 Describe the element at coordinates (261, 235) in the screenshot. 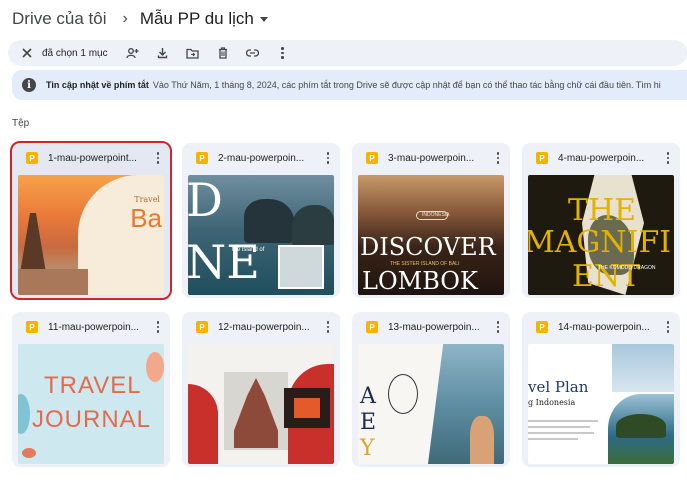

I see `file-thumbnail: D NE the island of` at that location.